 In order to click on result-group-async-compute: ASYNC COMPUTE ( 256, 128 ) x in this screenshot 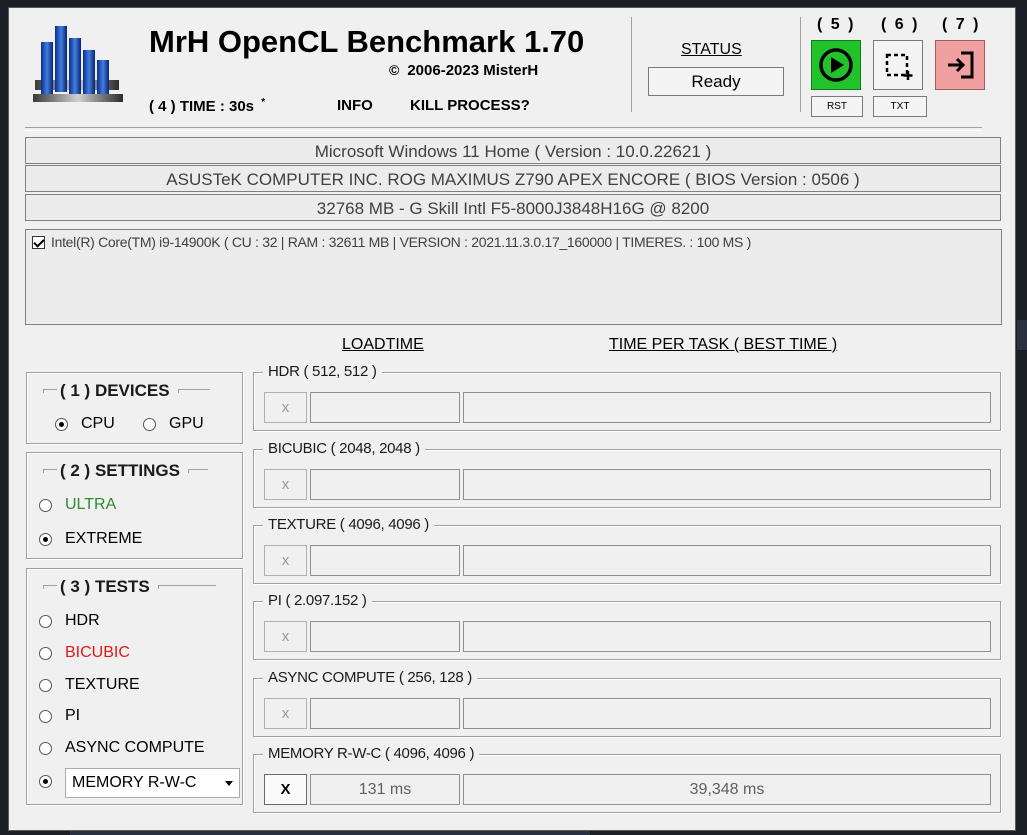, I will do `click(627, 703)`.